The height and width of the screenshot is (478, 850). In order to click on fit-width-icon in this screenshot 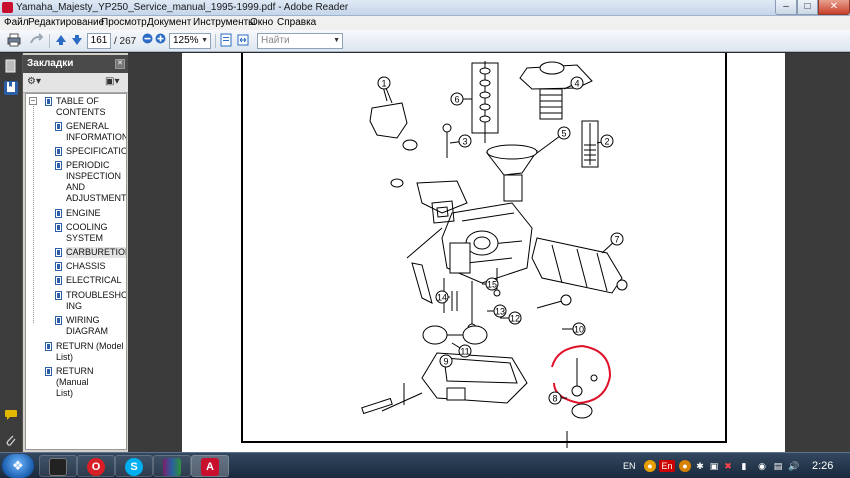, I will do `click(243, 41)`.